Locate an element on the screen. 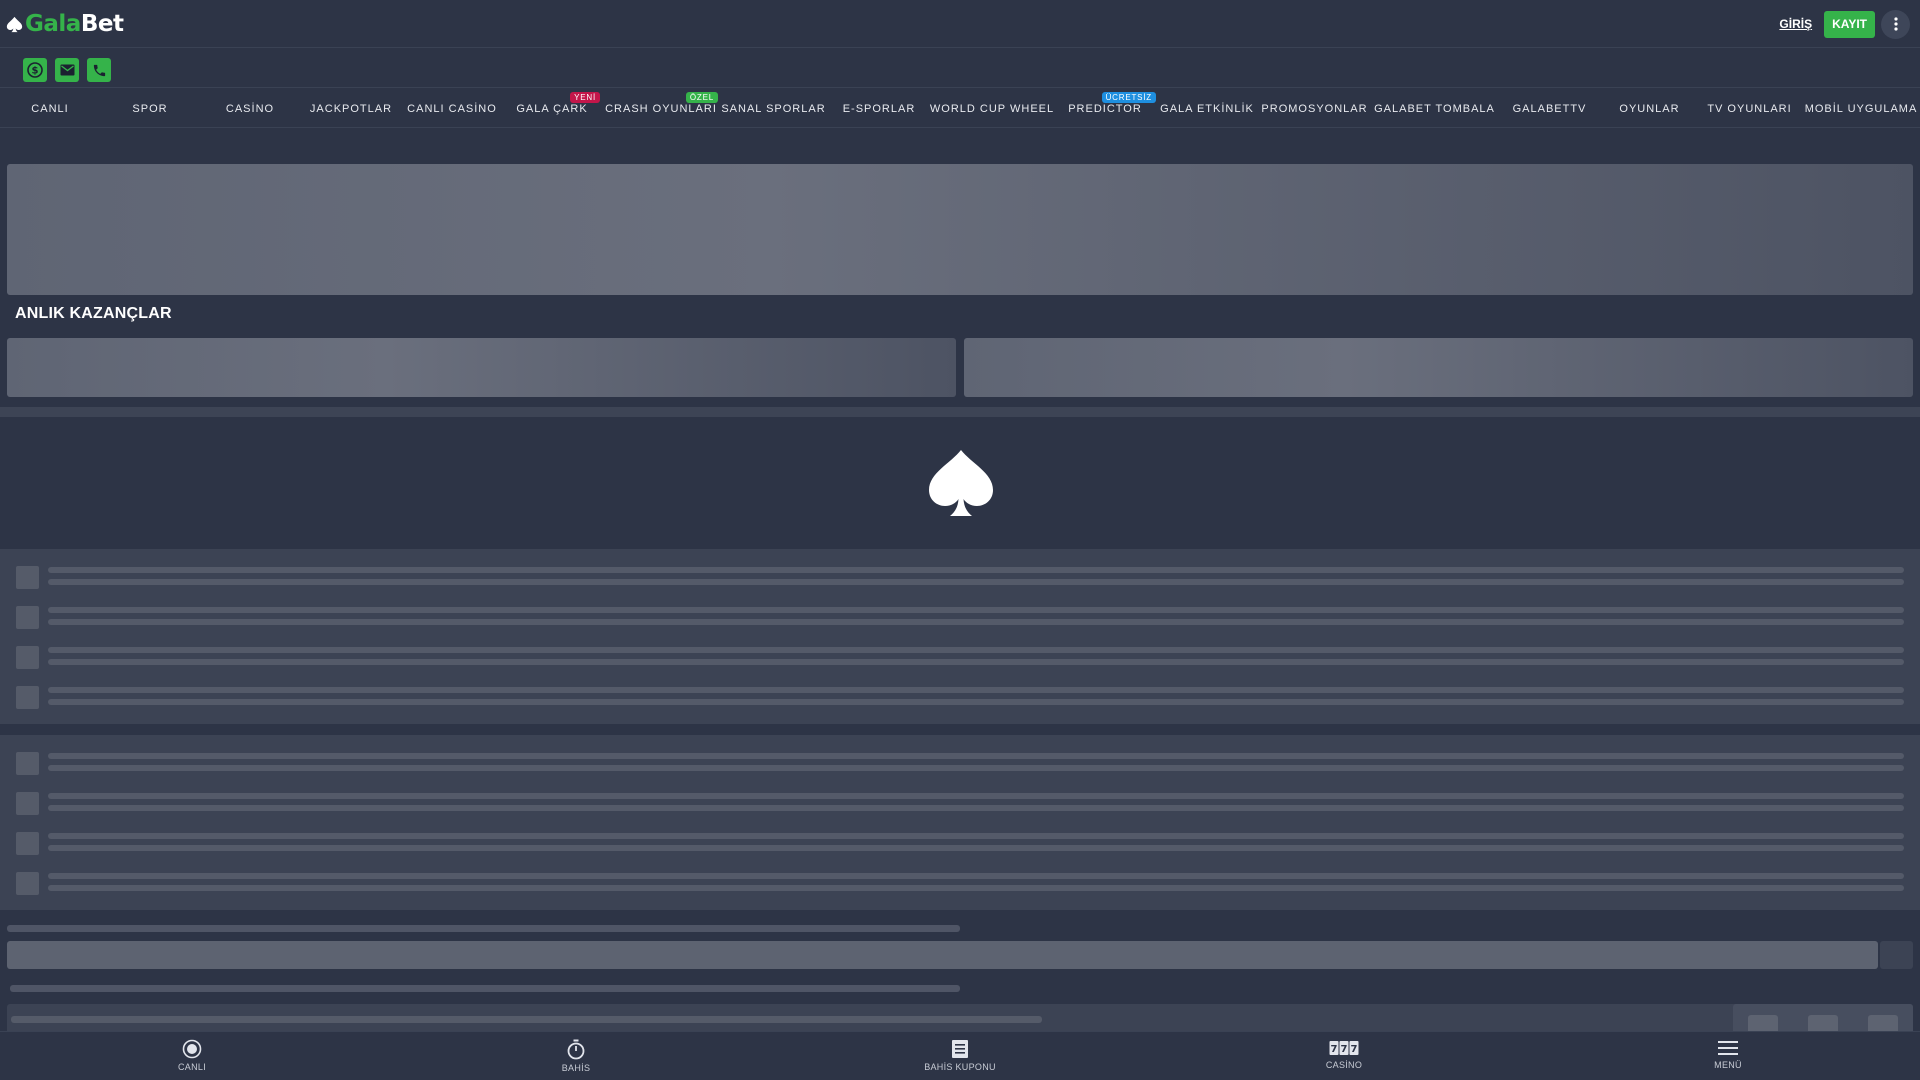  nav-label: E-SPORLAR is located at coordinates (879, 108).